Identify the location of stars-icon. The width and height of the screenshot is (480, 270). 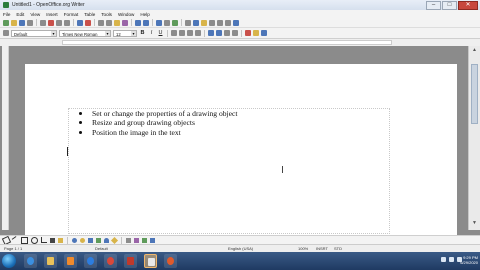
(114, 240).